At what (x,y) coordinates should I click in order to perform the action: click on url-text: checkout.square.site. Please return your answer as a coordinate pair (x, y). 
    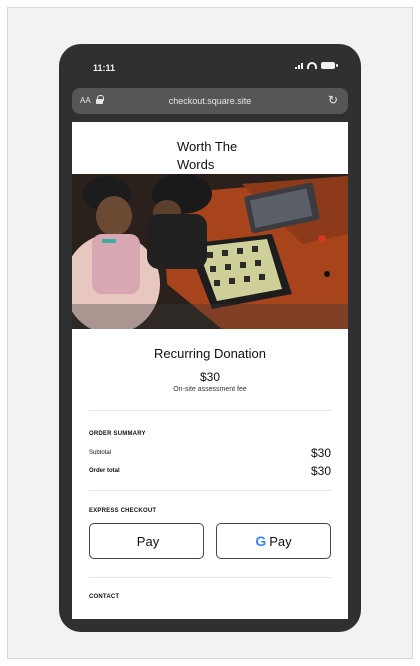
    Looking at the image, I should click on (210, 101).